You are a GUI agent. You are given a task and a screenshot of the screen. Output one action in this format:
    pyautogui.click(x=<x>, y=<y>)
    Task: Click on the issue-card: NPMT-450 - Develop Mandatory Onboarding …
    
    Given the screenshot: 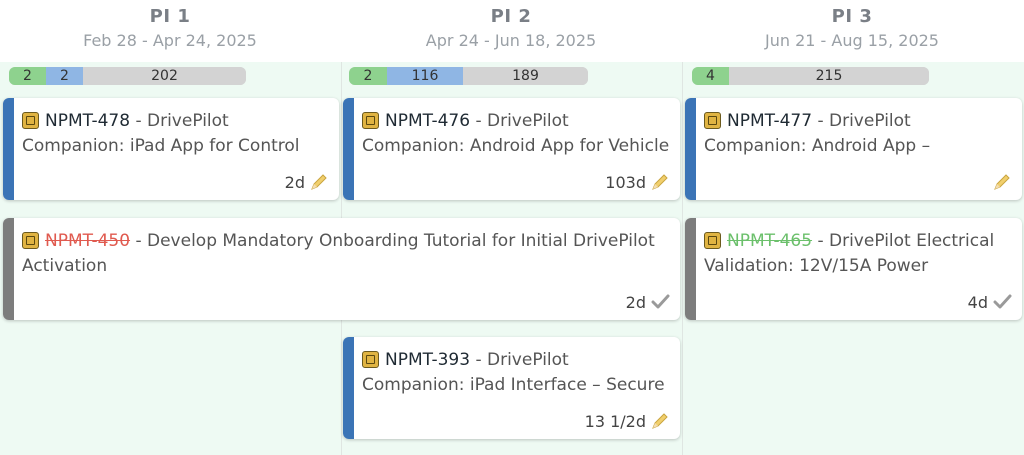 What is the action you would take?
    pyautogui.click(x=341, y=269)
    